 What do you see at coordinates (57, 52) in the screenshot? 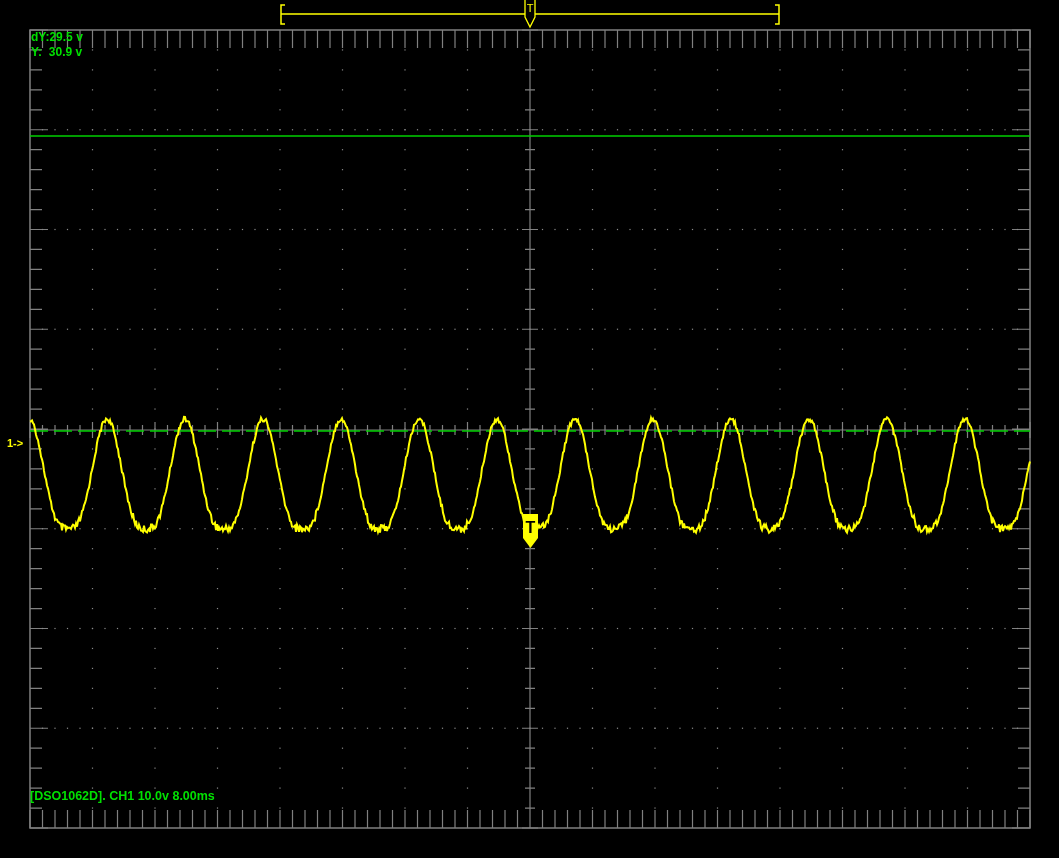
I see `cursor-readout: Y: 30.9 v` at bounding box center [57, 52].